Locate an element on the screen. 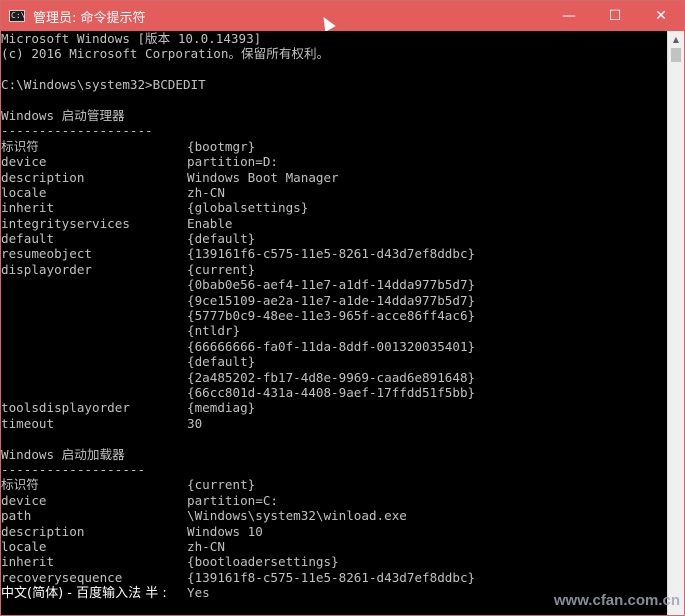 This screenshot has width=685, height=616. vertical-scrollbar: ▲ is located at coordinates (675, 323).